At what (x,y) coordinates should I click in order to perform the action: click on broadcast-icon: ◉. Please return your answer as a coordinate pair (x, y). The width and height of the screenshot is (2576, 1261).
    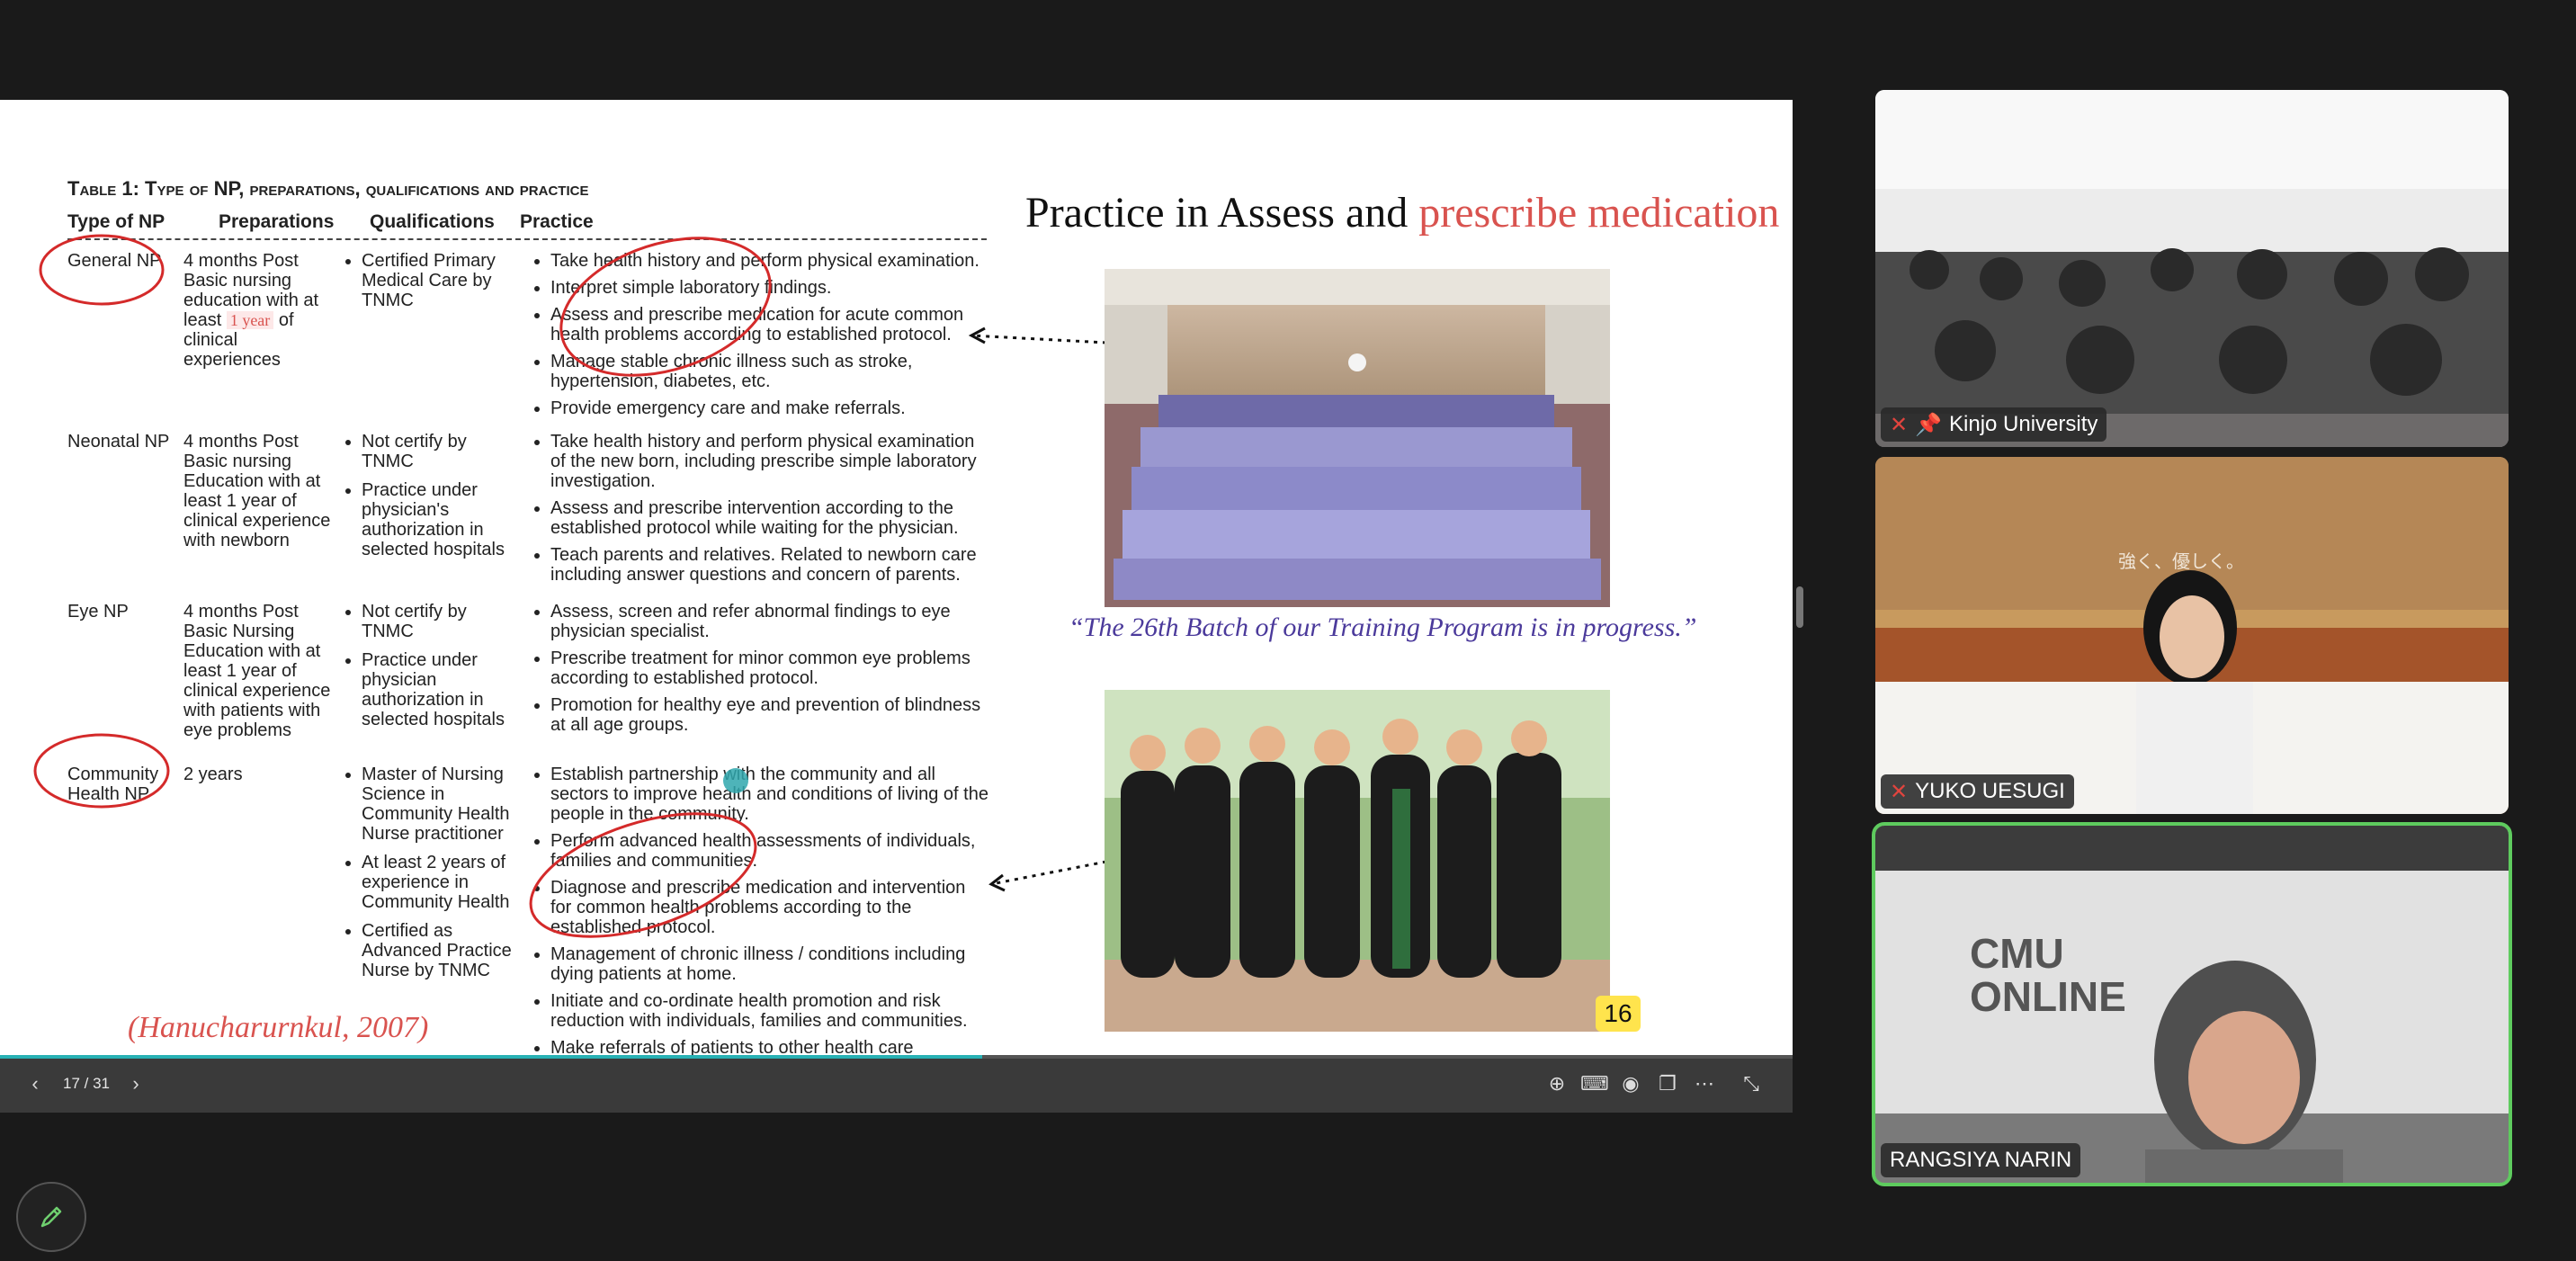
    Looking at the image, I should click on (1630, 1084).